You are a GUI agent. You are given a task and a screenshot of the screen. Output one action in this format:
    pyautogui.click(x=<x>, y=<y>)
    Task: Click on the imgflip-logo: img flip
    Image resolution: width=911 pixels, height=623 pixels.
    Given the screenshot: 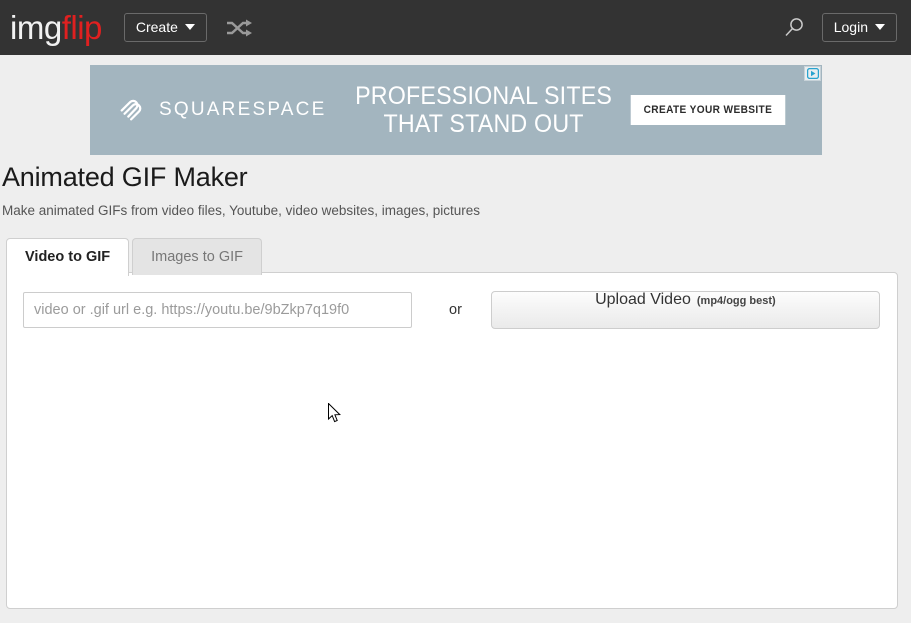 What is the action you would take?
    pyautogui.click(x=56, y=27)
    